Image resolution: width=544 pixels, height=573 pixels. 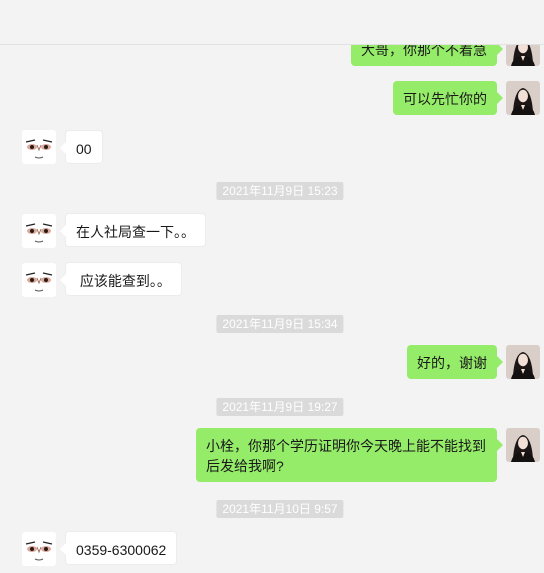 What do you see at coordinates (272, 547) in the screenshot?
I see `message-row-incoming: 0359-6300062` at bounding box center [272, 547].